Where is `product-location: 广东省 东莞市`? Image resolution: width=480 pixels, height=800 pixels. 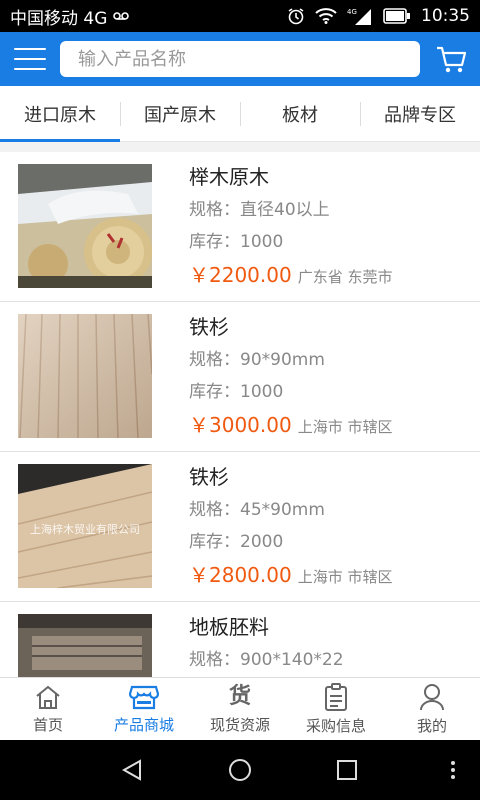
product-location: 广东省 东莞市 is located at coordinates (345, 277).